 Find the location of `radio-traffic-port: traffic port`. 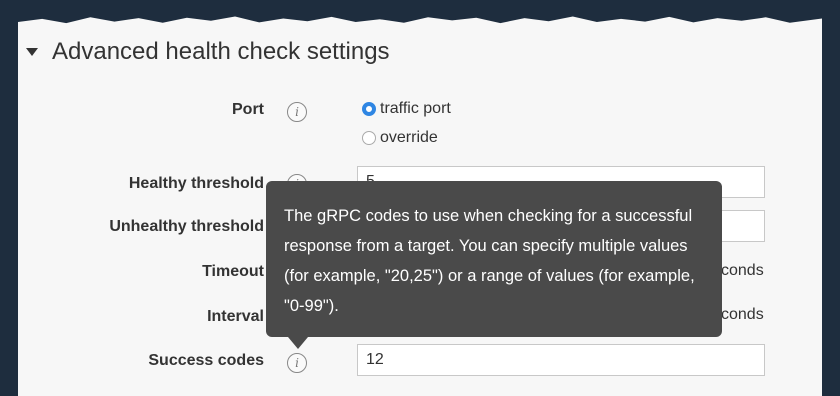

radio-traffic-port: traffic port is located at coordinates (406, 109).